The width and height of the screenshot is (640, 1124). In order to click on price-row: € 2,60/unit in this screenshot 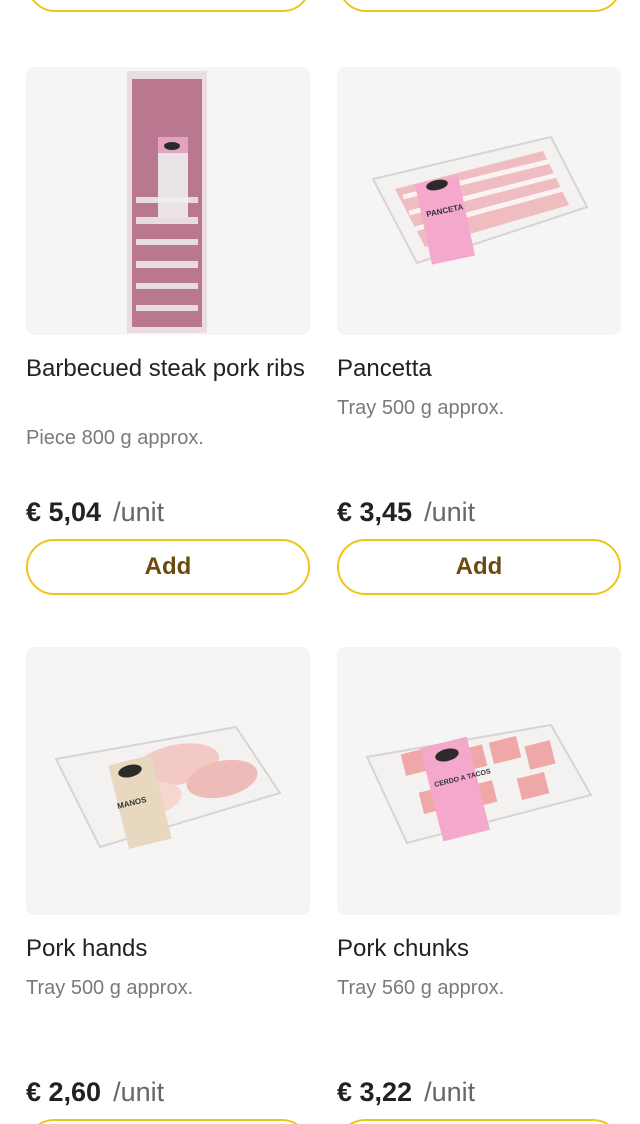, I will do `click(95, 1092)`.